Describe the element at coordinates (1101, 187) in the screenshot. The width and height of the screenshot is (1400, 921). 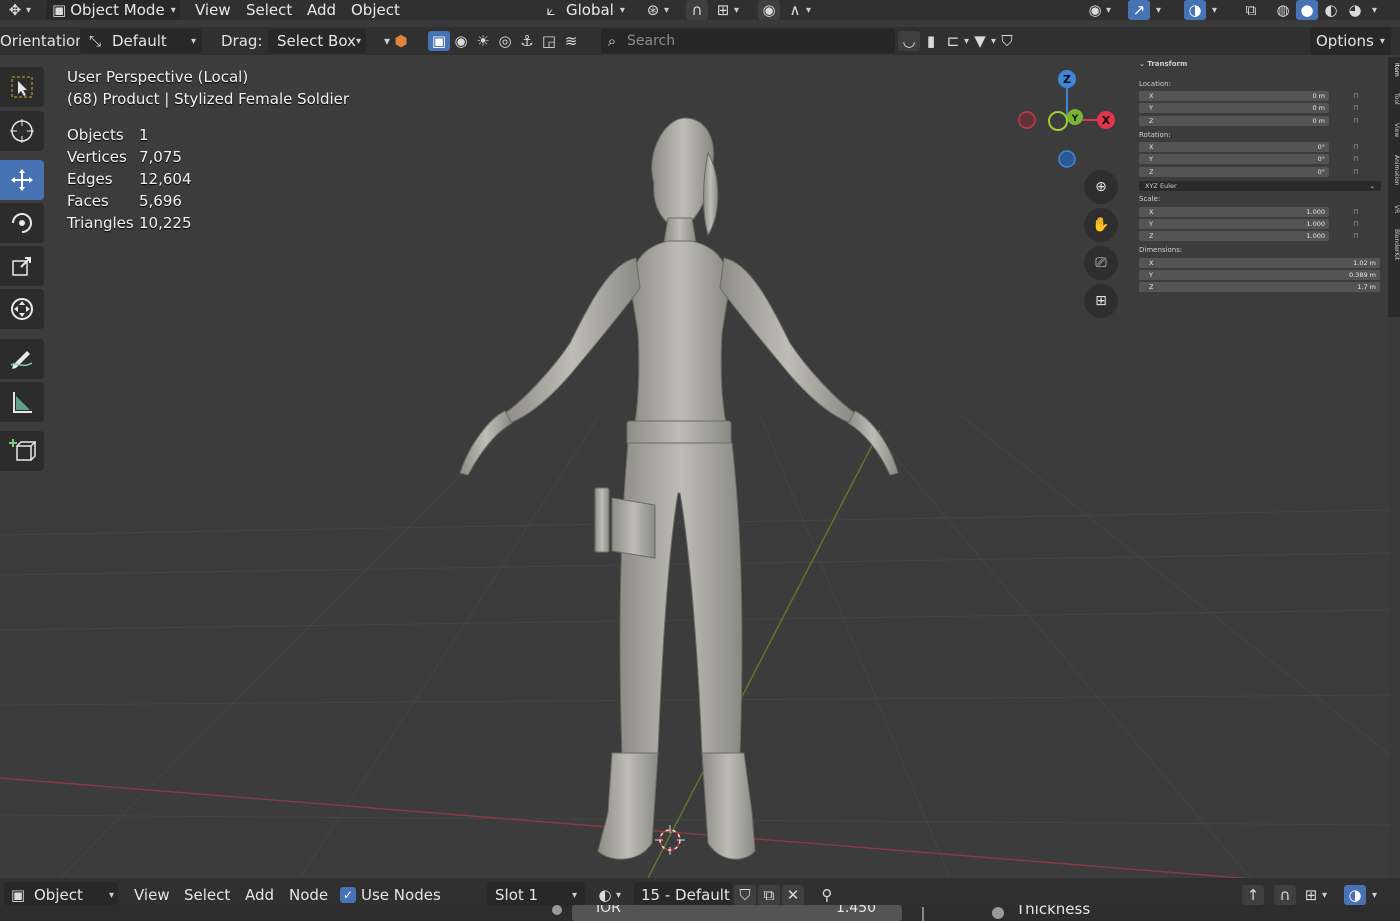
I see `zoom-button: ⊕` at that location.